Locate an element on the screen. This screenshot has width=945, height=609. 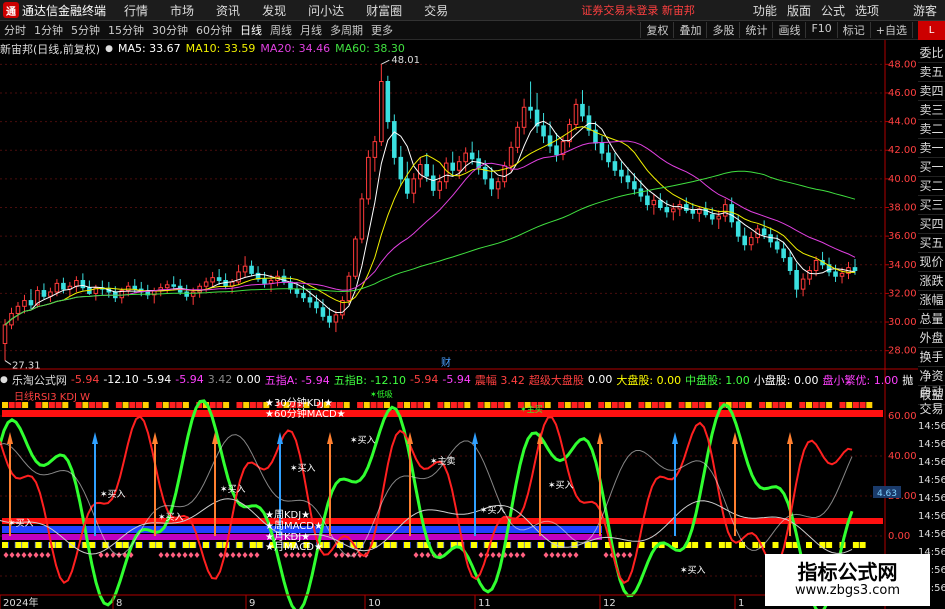
signal-arrow-head is located at coordinates (330, 438).